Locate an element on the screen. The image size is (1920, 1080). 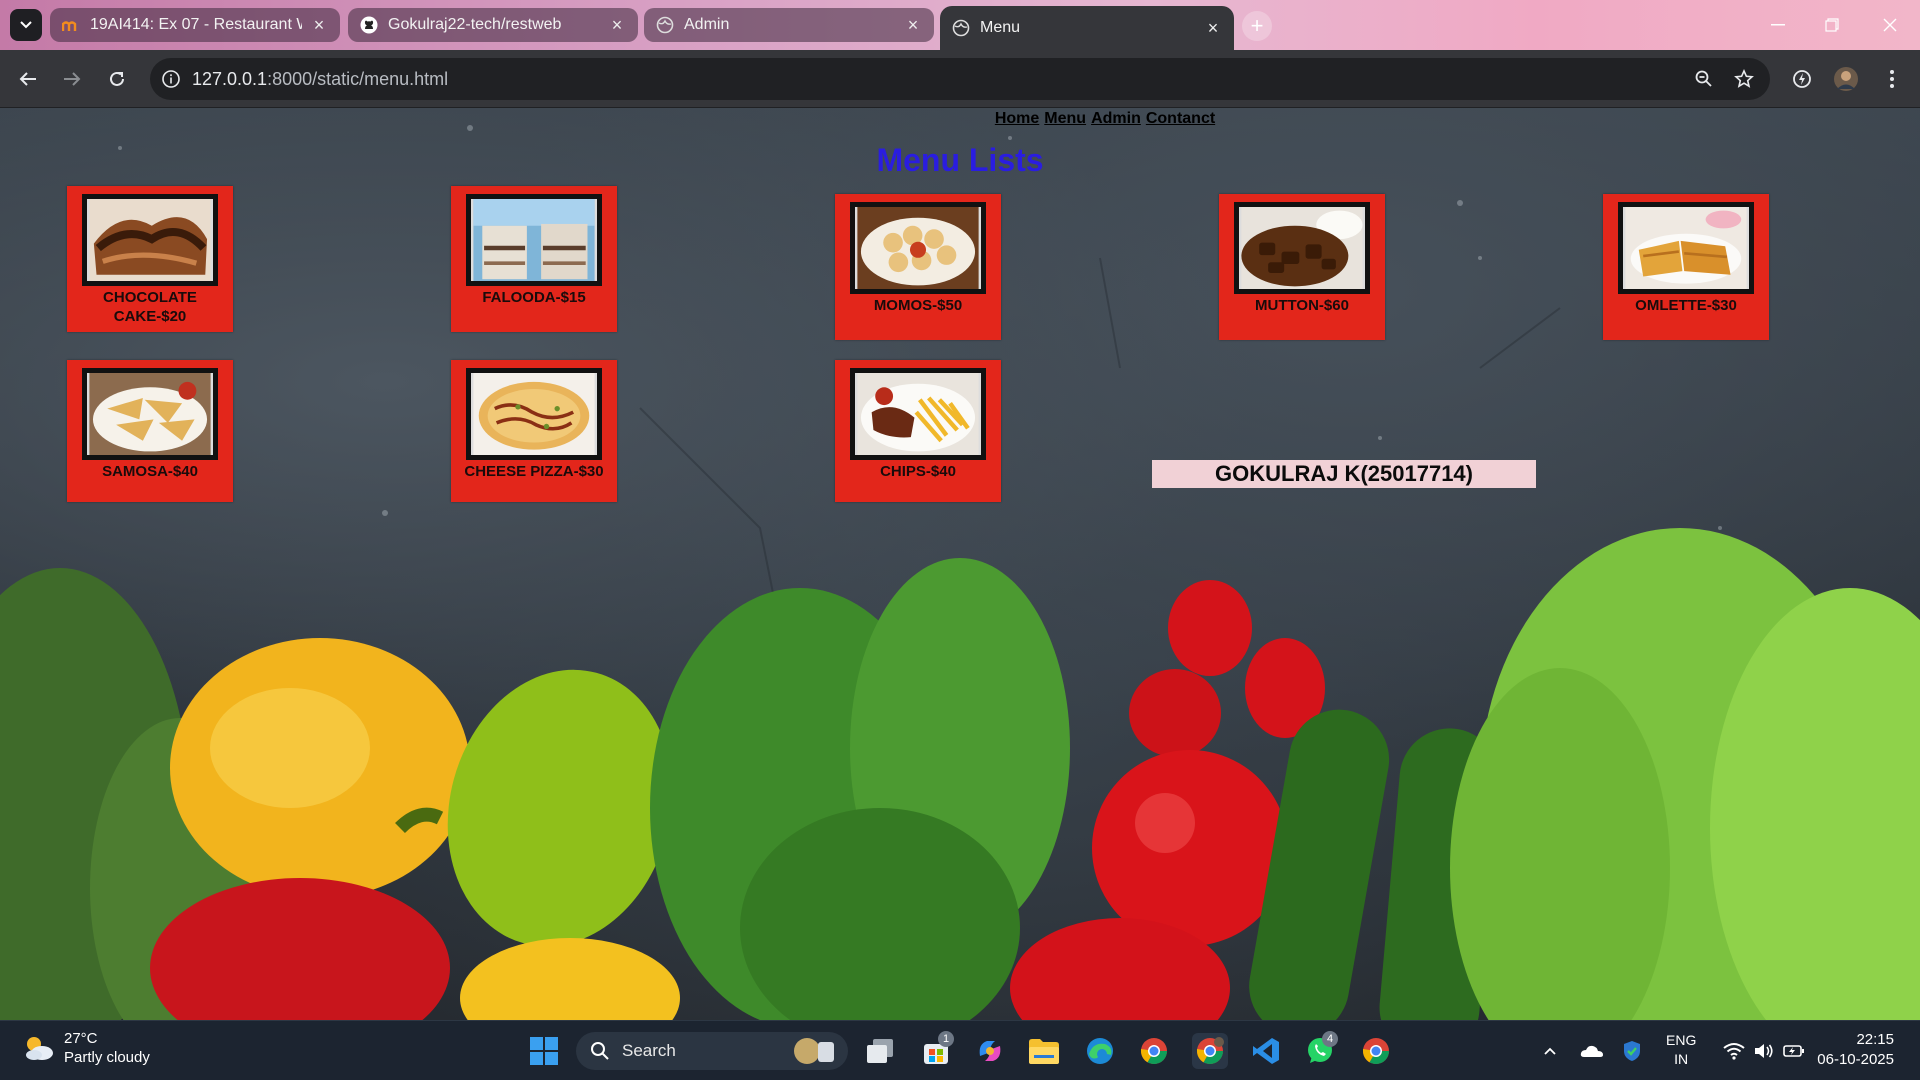
browser-toolbar: 127.0.0.1:8000/static/menu.html is located at coordinates (960, 79).